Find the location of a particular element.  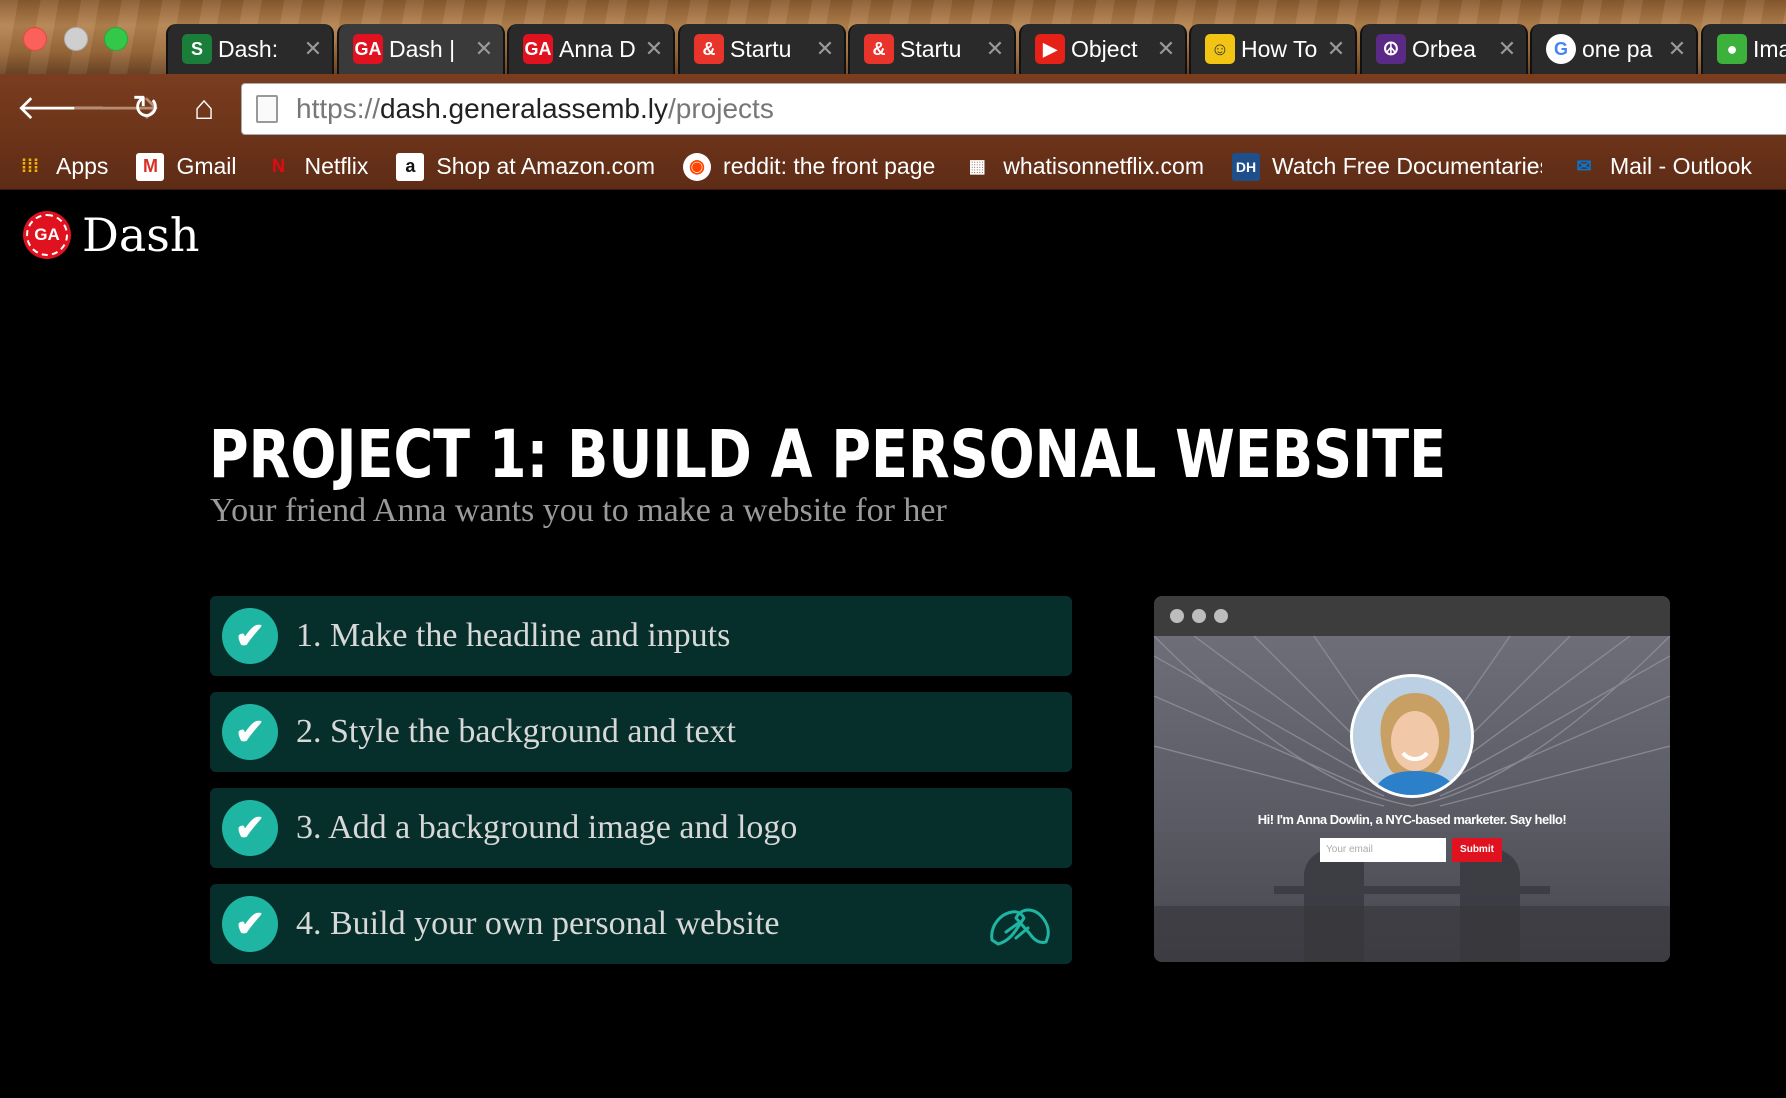

bookmark-label: Apps is located at coordinates (82, 166).